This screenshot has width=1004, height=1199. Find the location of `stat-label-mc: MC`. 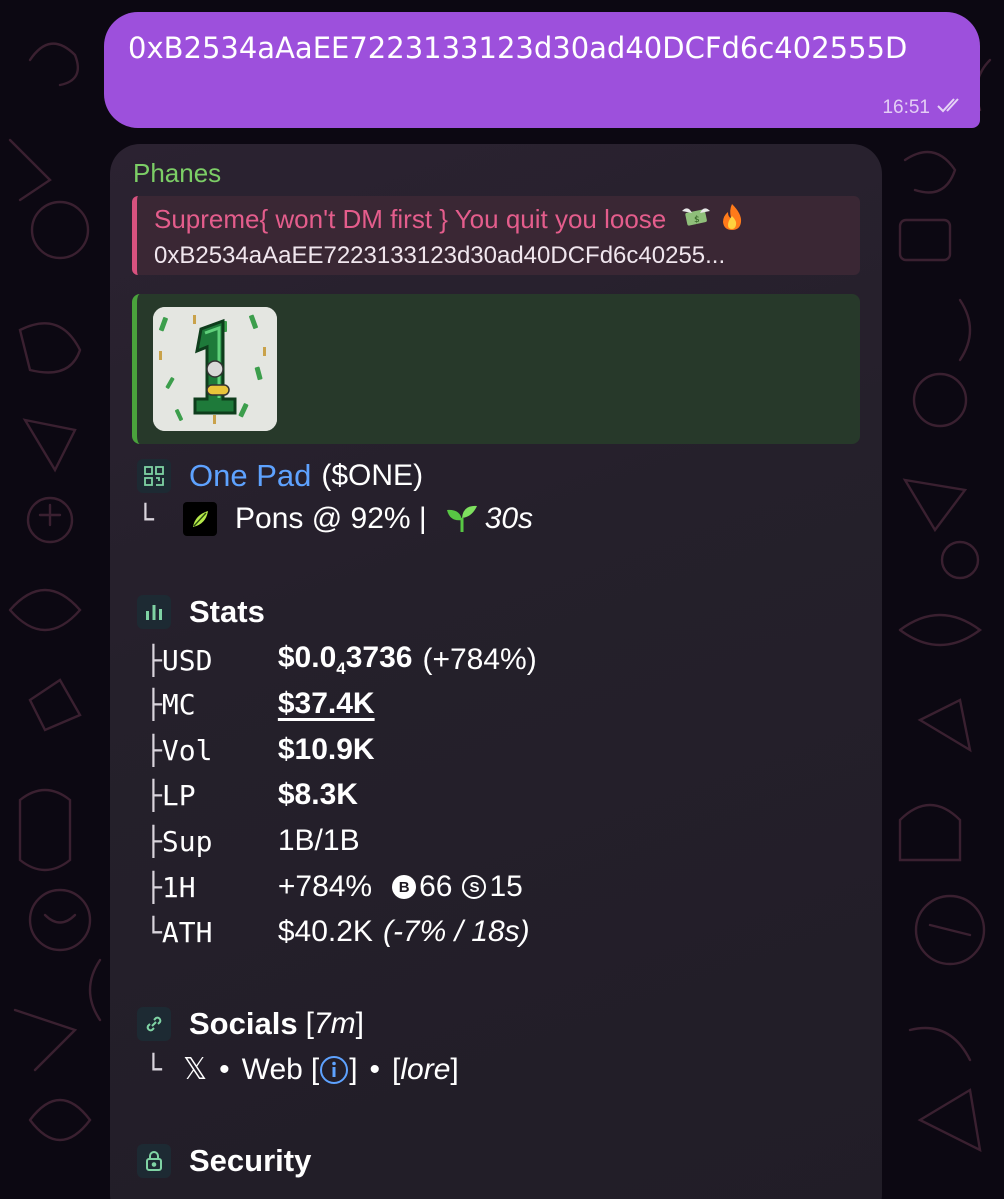

stat-label-mc: MC is located at coordinates (178, 704).